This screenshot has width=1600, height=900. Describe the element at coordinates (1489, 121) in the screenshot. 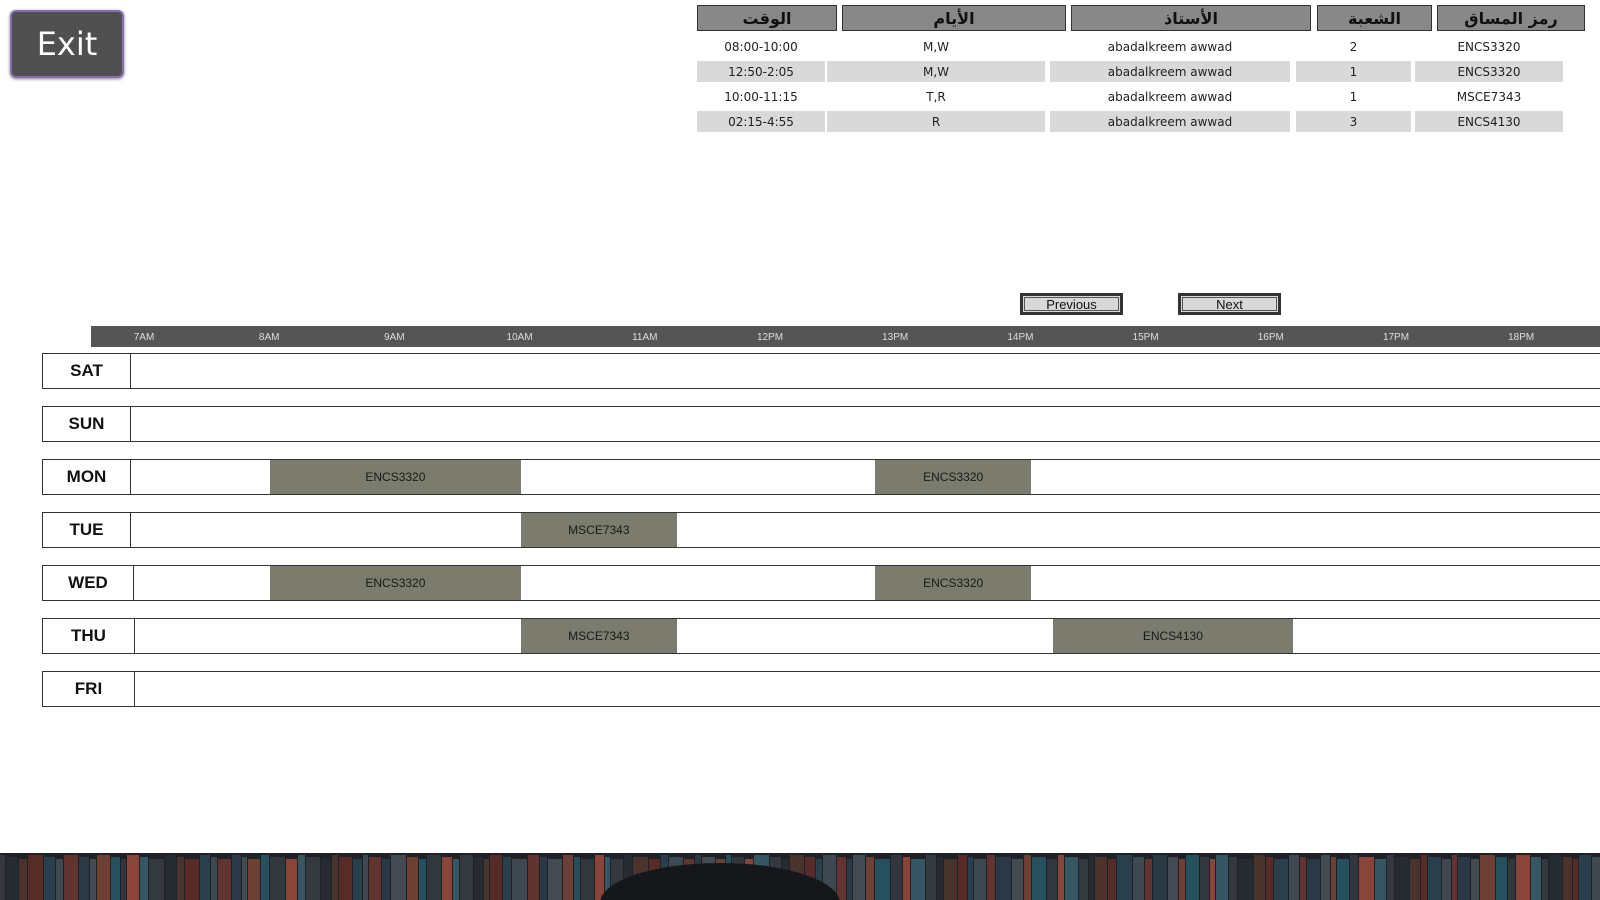

I see `cell-course-code: ENCS4130` at that location.